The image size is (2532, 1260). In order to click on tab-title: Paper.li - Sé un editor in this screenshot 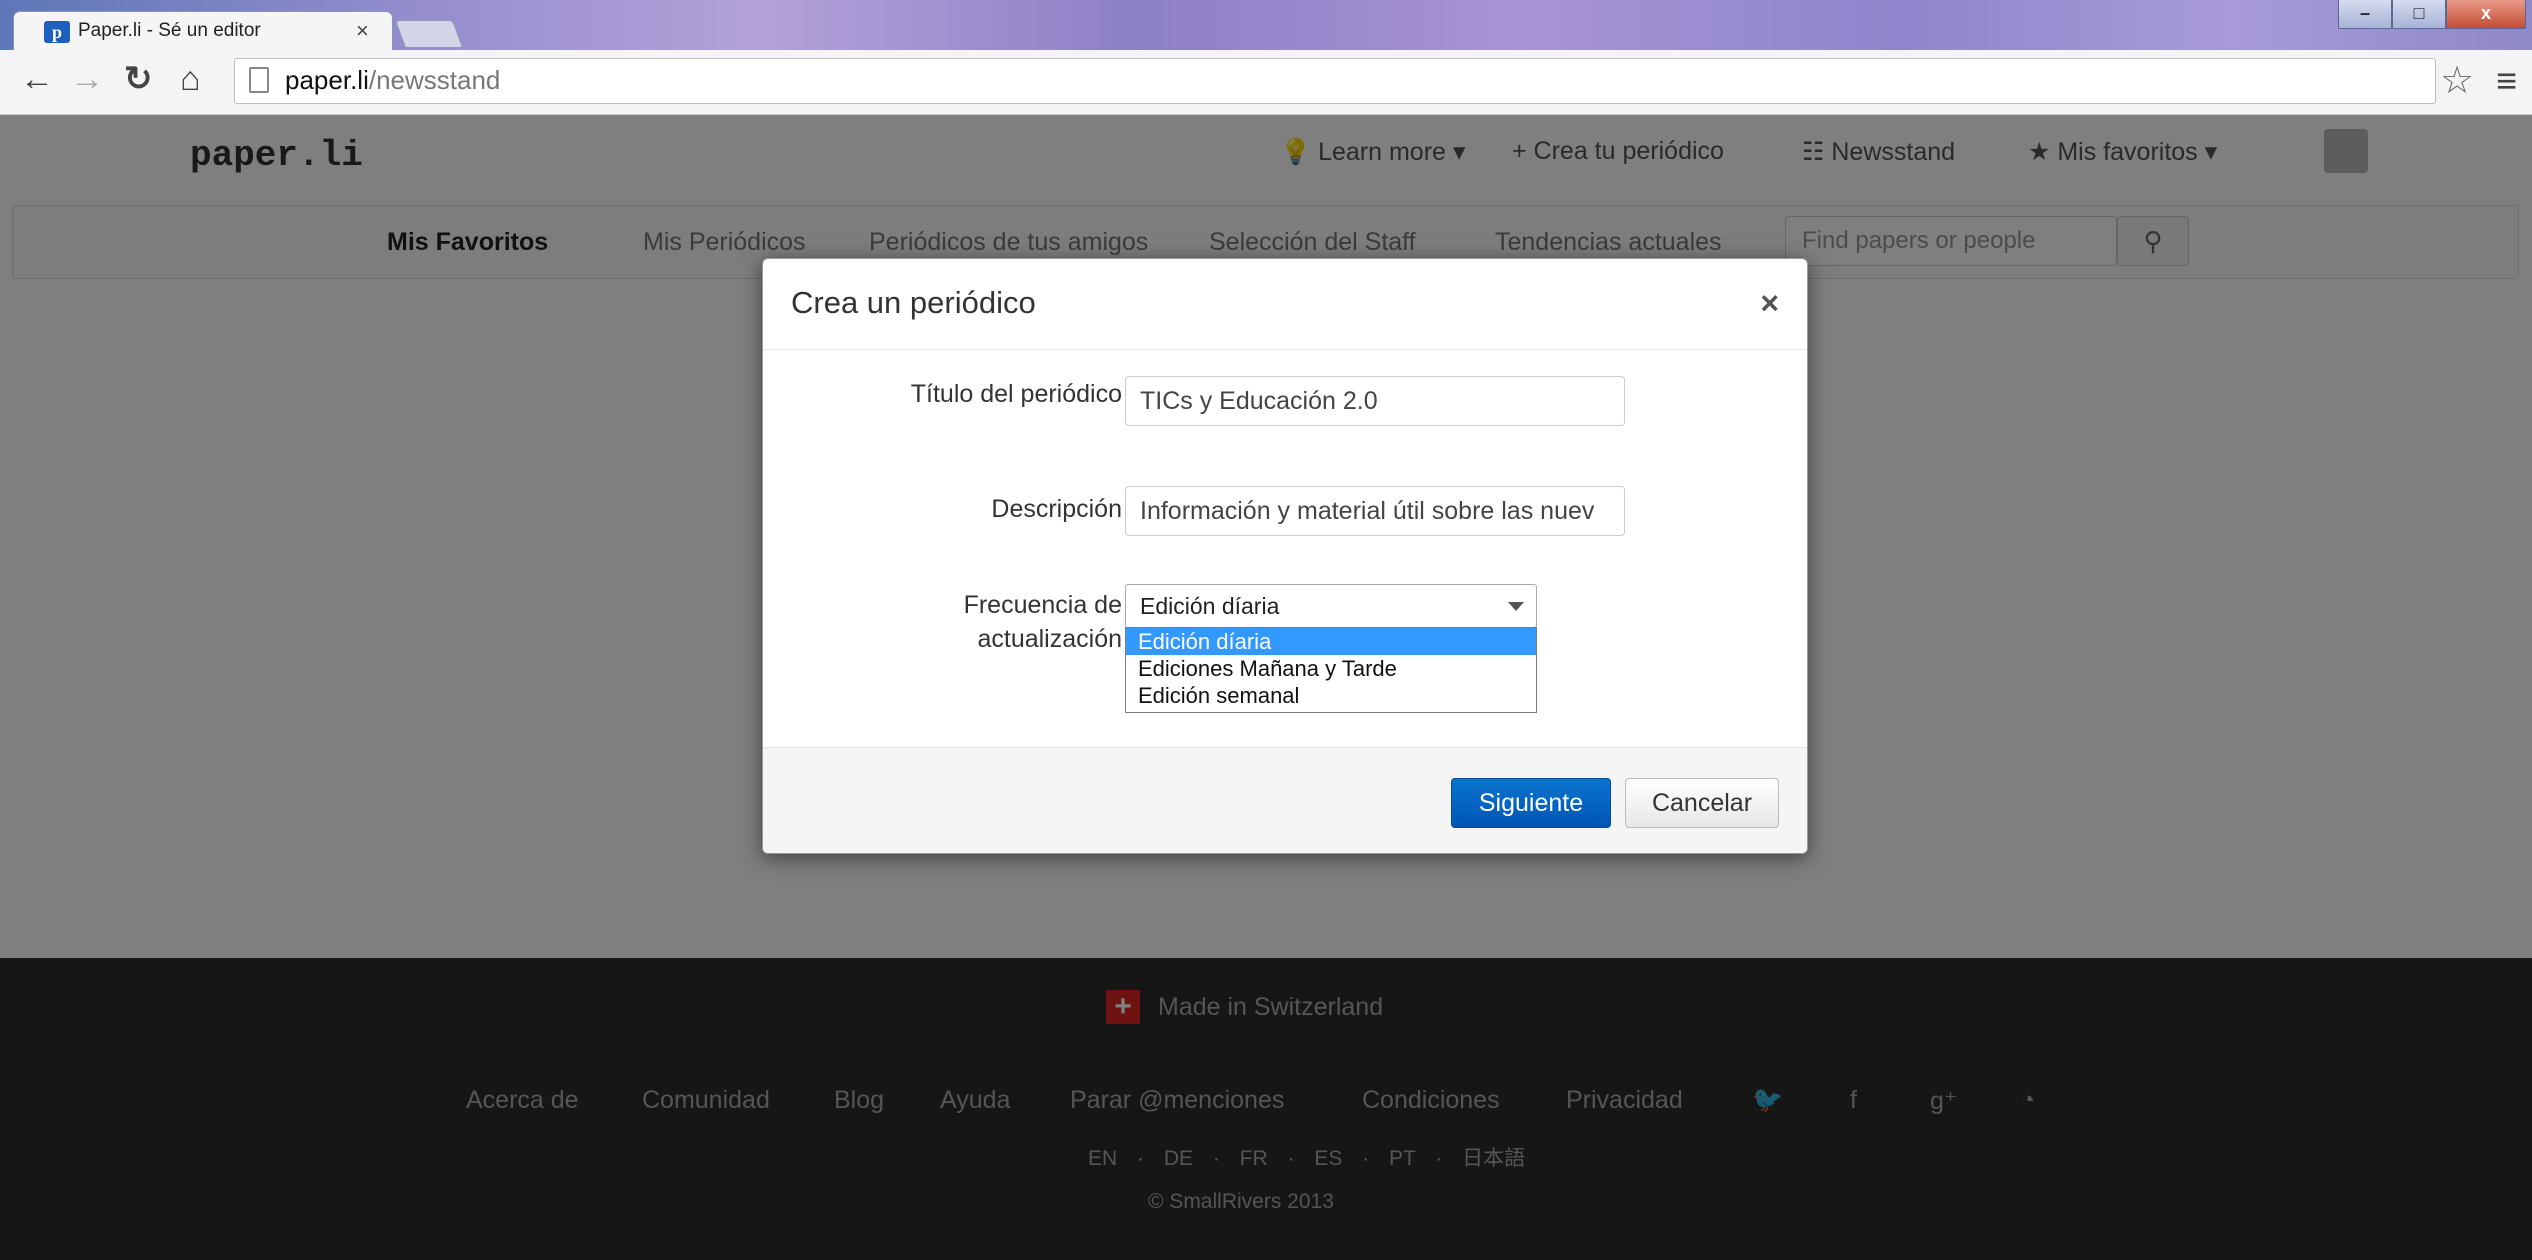, I will do `click(169, 30)`.